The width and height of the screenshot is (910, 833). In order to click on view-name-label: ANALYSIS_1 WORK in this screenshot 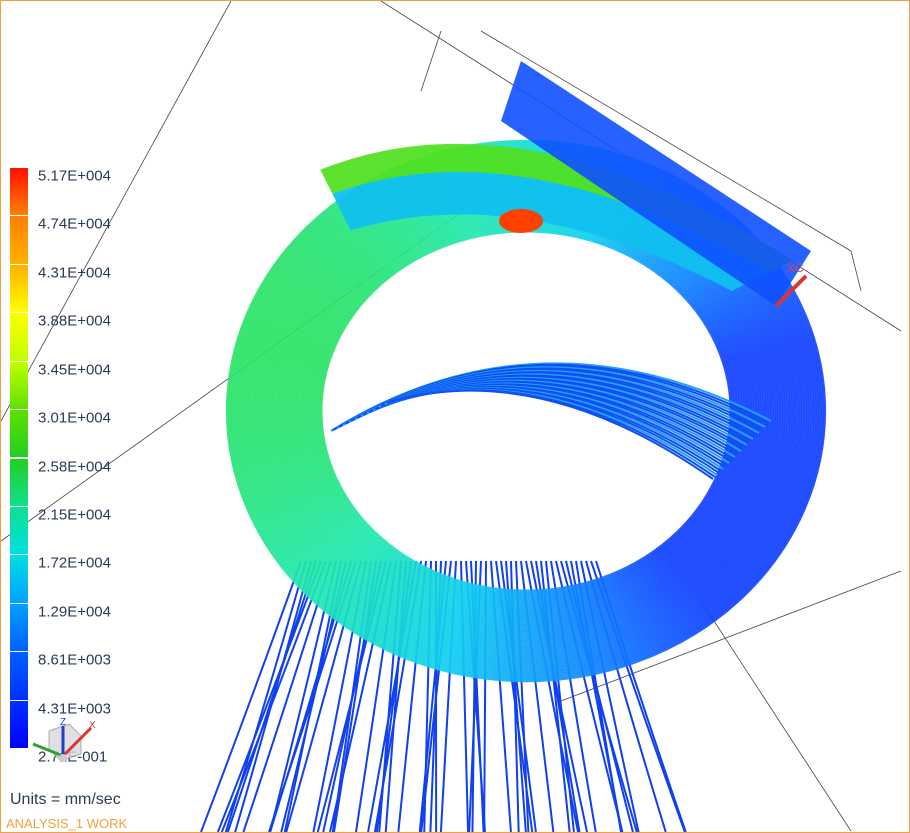, I will do `click(67, 823)`.